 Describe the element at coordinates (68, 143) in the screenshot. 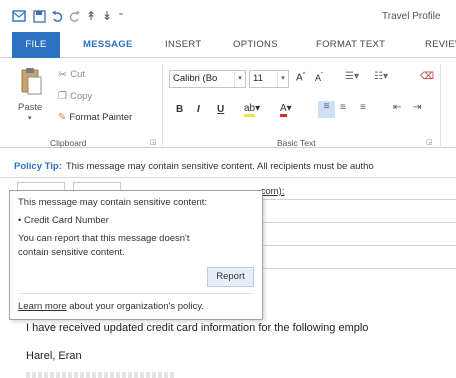

I see `clipboard-group-label: Clipboard` at that location.